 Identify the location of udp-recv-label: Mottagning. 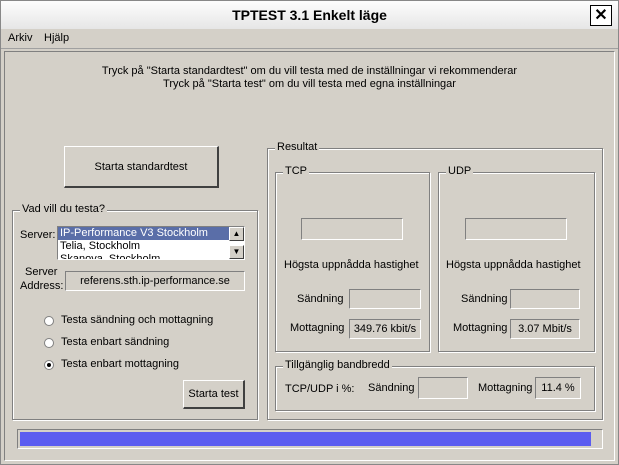
(480, 328).